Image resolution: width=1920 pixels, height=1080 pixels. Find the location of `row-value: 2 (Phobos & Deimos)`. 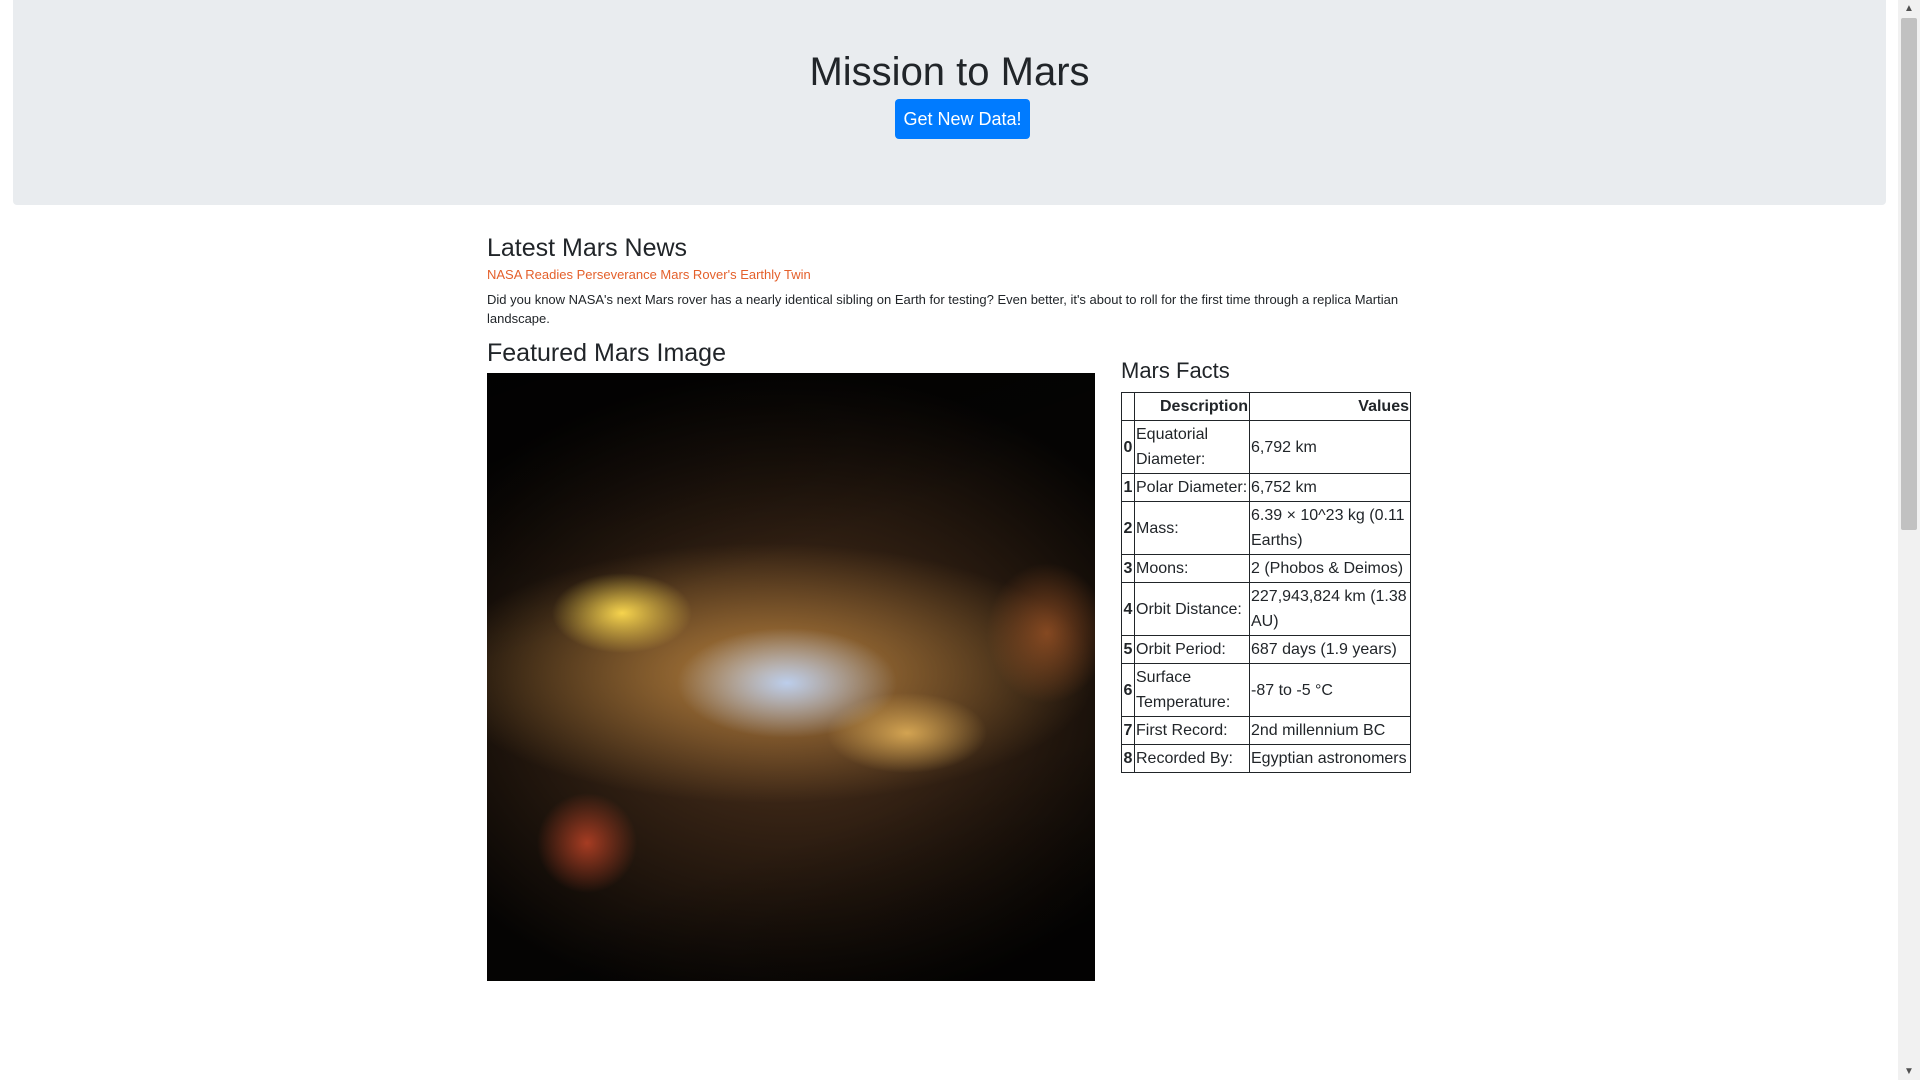

row-value: 2 (Phobos & Deimos) is located at coordinates (1330, 568).